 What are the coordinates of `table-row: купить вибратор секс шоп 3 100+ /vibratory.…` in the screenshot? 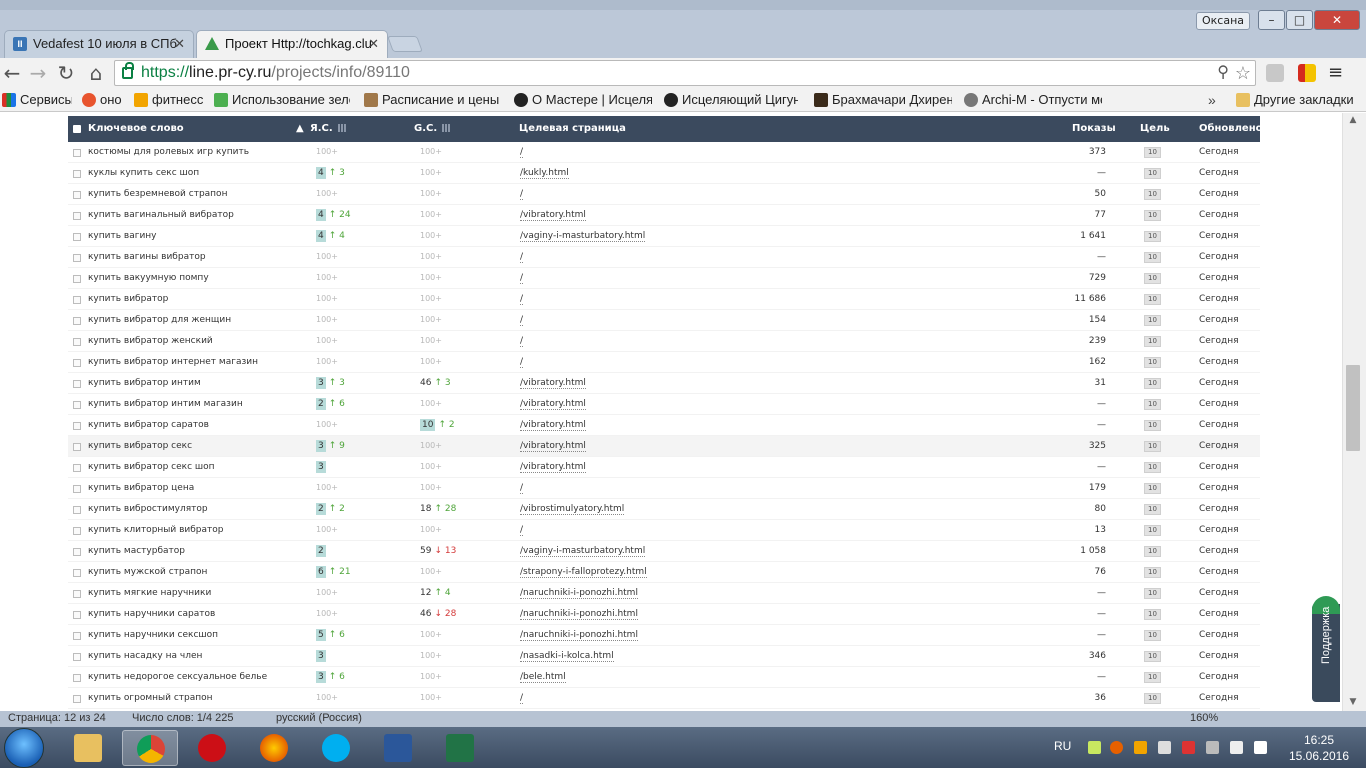 It's located at (664, 467).